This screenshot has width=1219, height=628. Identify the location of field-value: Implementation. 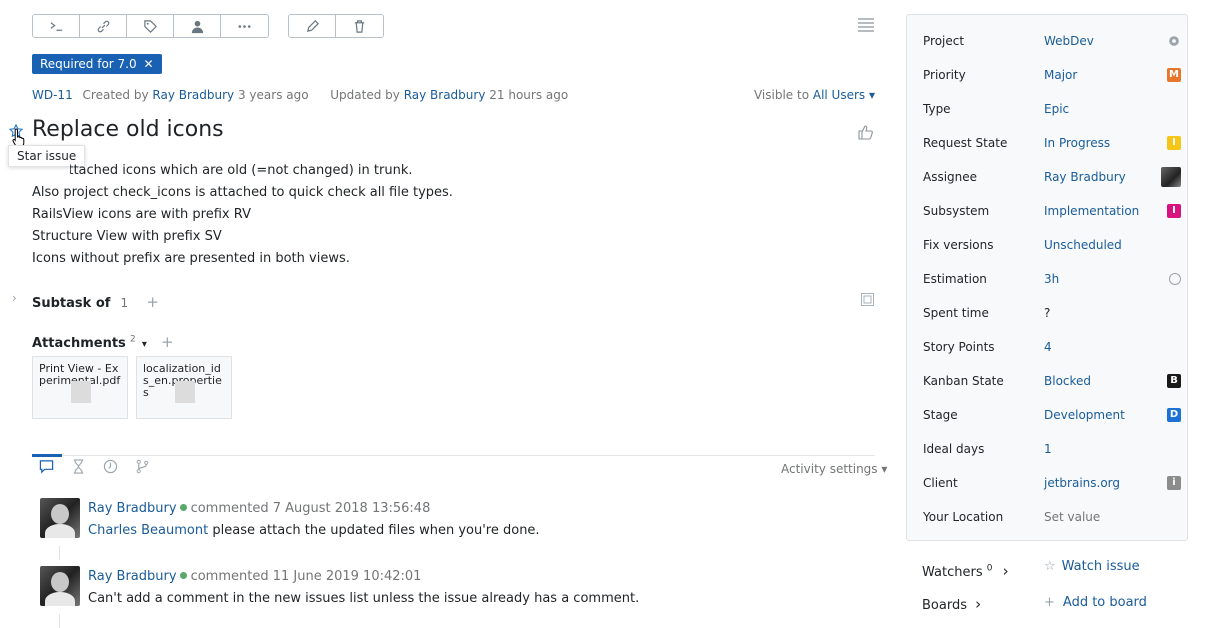
(1091, 211).